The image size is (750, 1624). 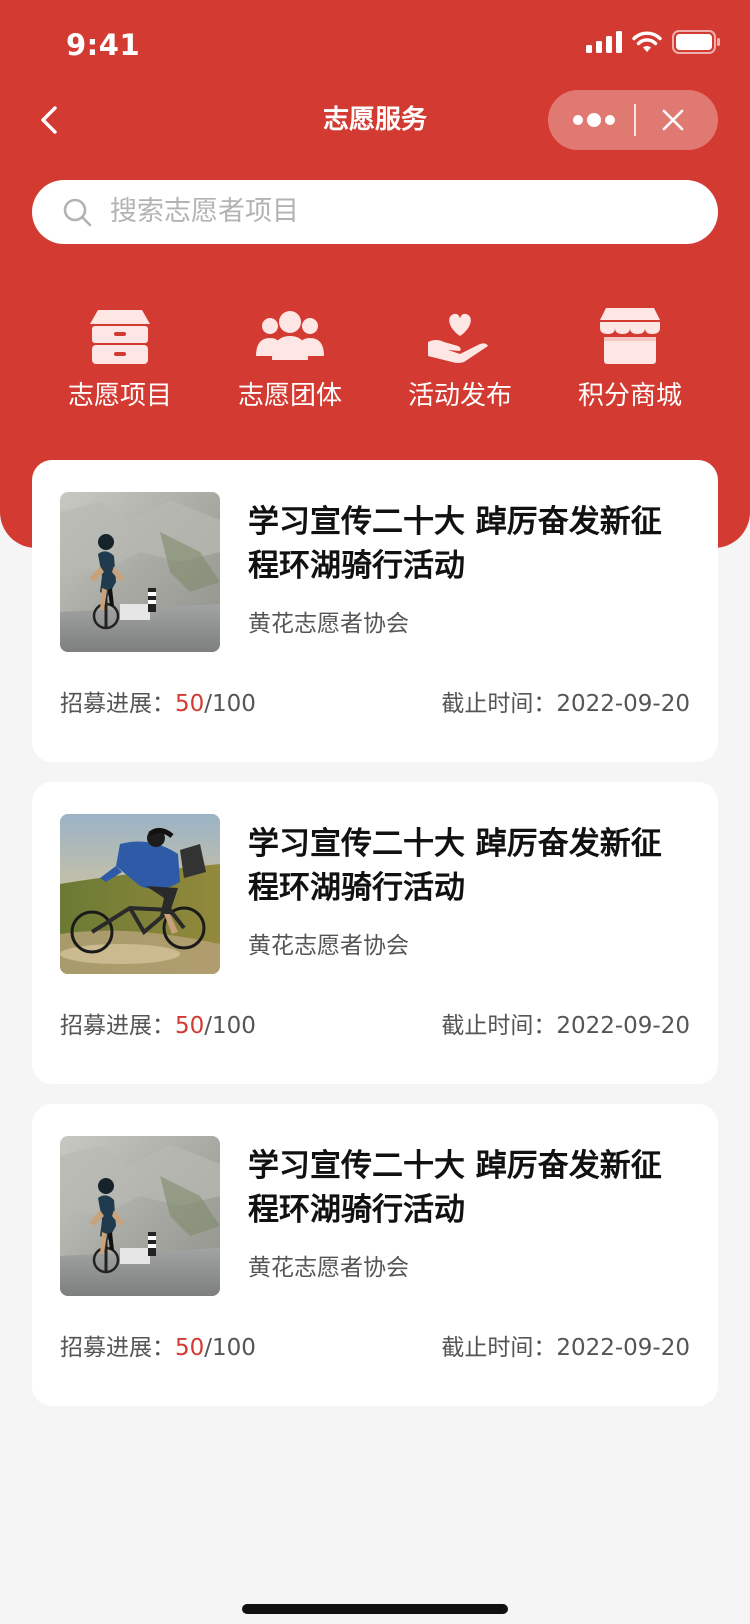 I want to click on more-button, so click(x=594, y=120).